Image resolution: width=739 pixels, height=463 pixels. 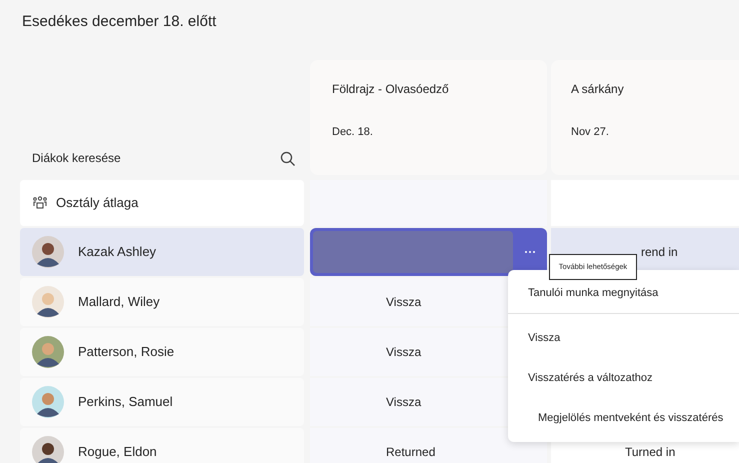 I want to click on search-icon, so click(x=288, y=159).